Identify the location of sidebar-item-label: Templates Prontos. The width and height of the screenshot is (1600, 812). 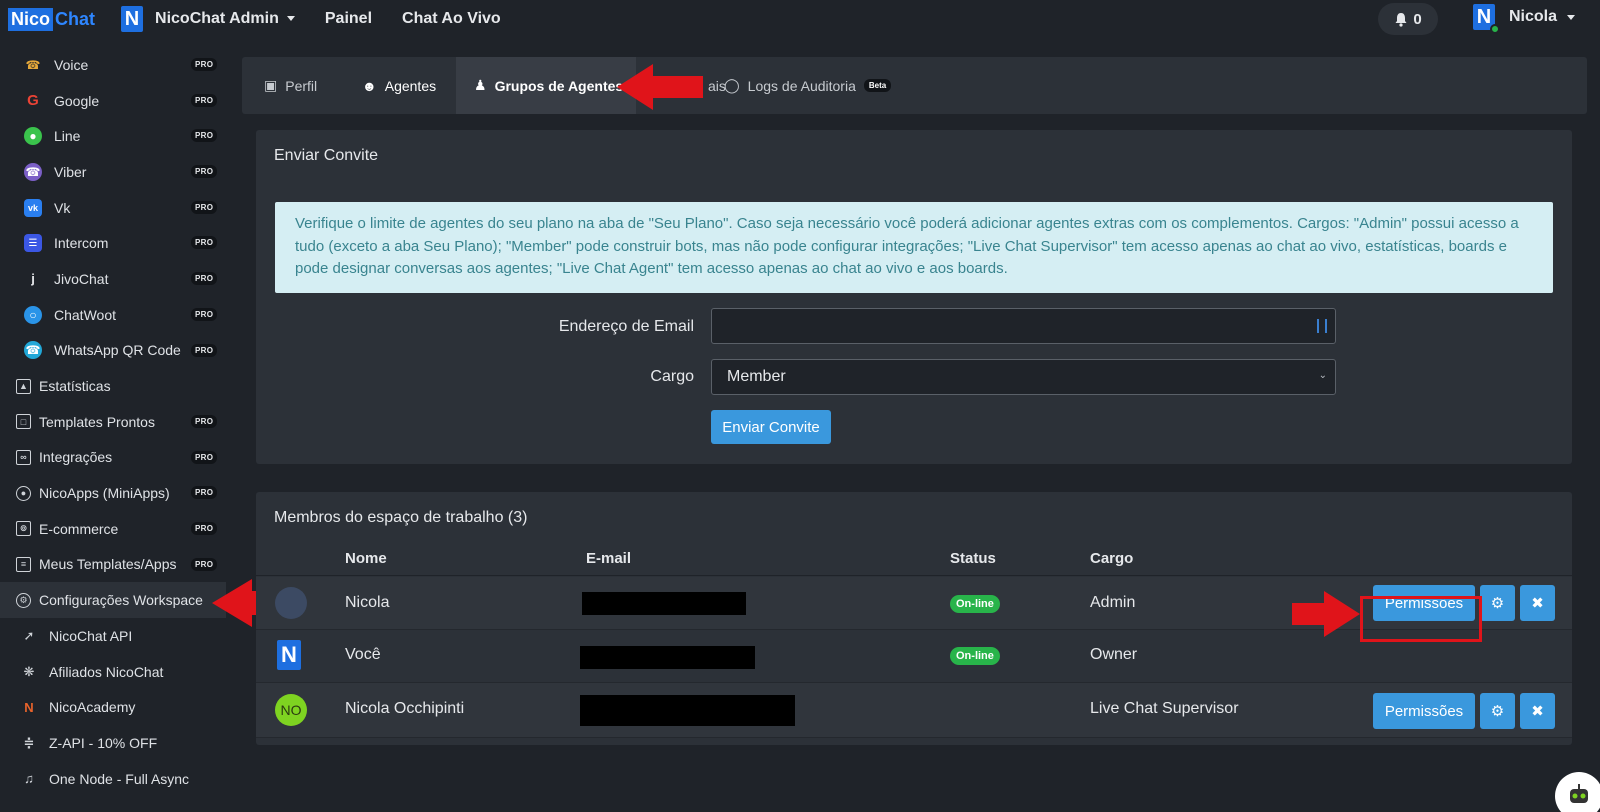
(97, 421).